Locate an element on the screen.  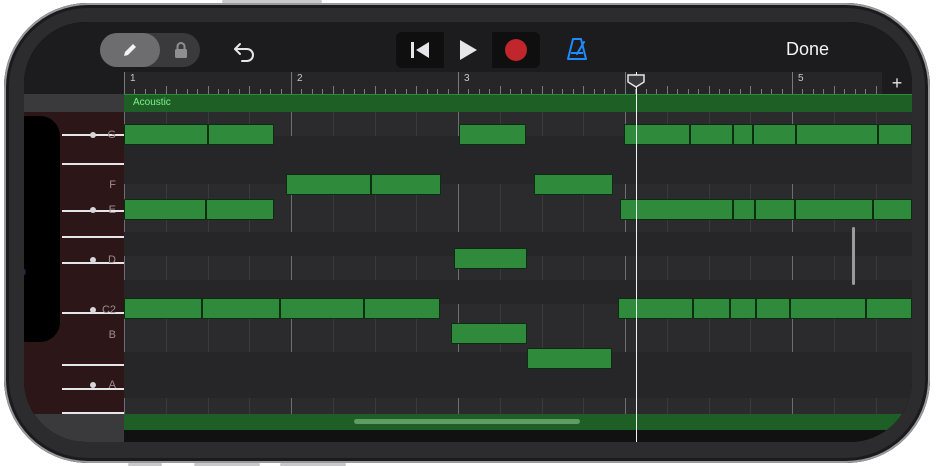
bar-number-5: 5 is located at coordinates (801, 78).